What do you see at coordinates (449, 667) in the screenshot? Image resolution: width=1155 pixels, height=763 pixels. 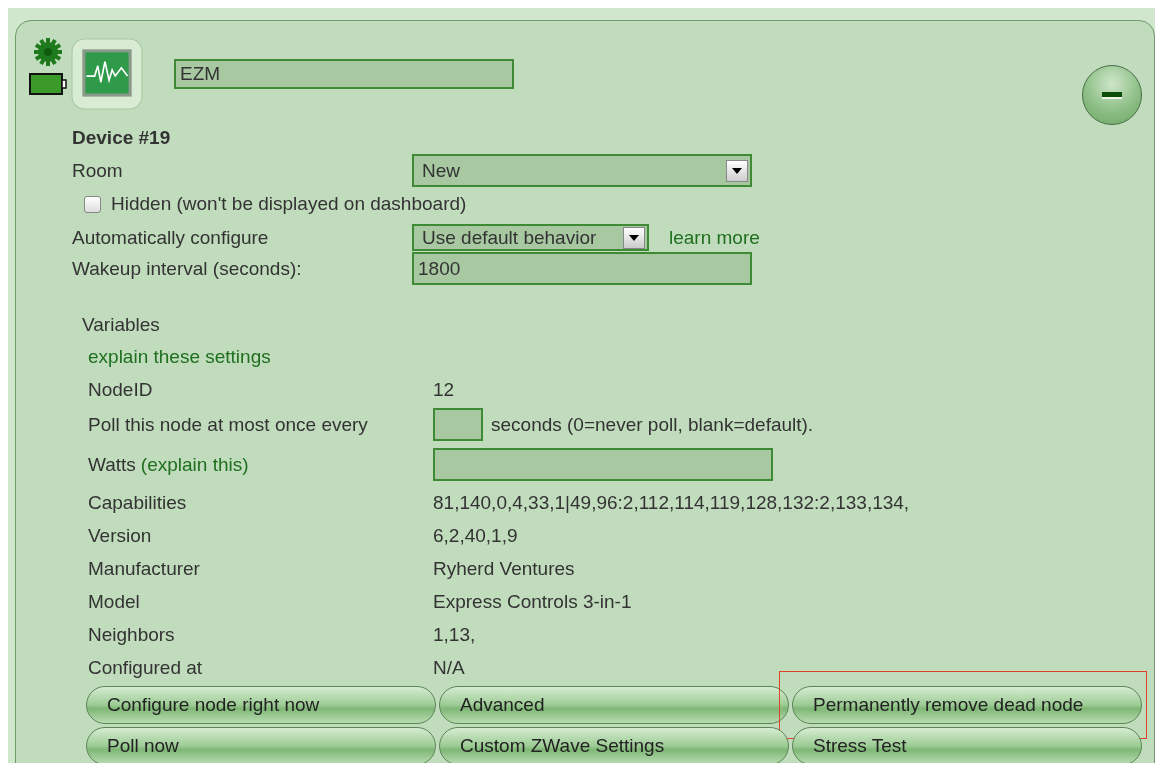 I see `variable-value: N/A` at bounding box center [449, 667].